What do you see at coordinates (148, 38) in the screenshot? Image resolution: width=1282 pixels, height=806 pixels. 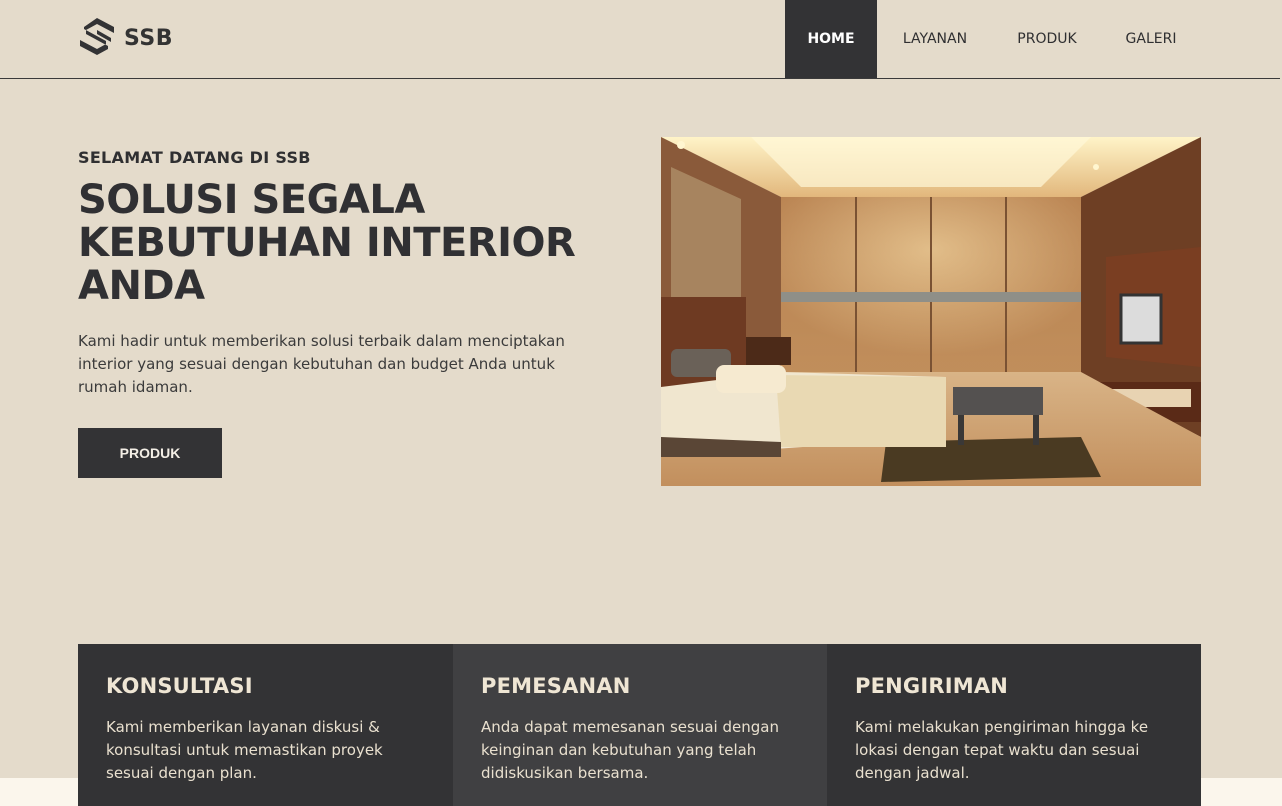 I see `brand-name: SSB` at bounding box center [148, 38].